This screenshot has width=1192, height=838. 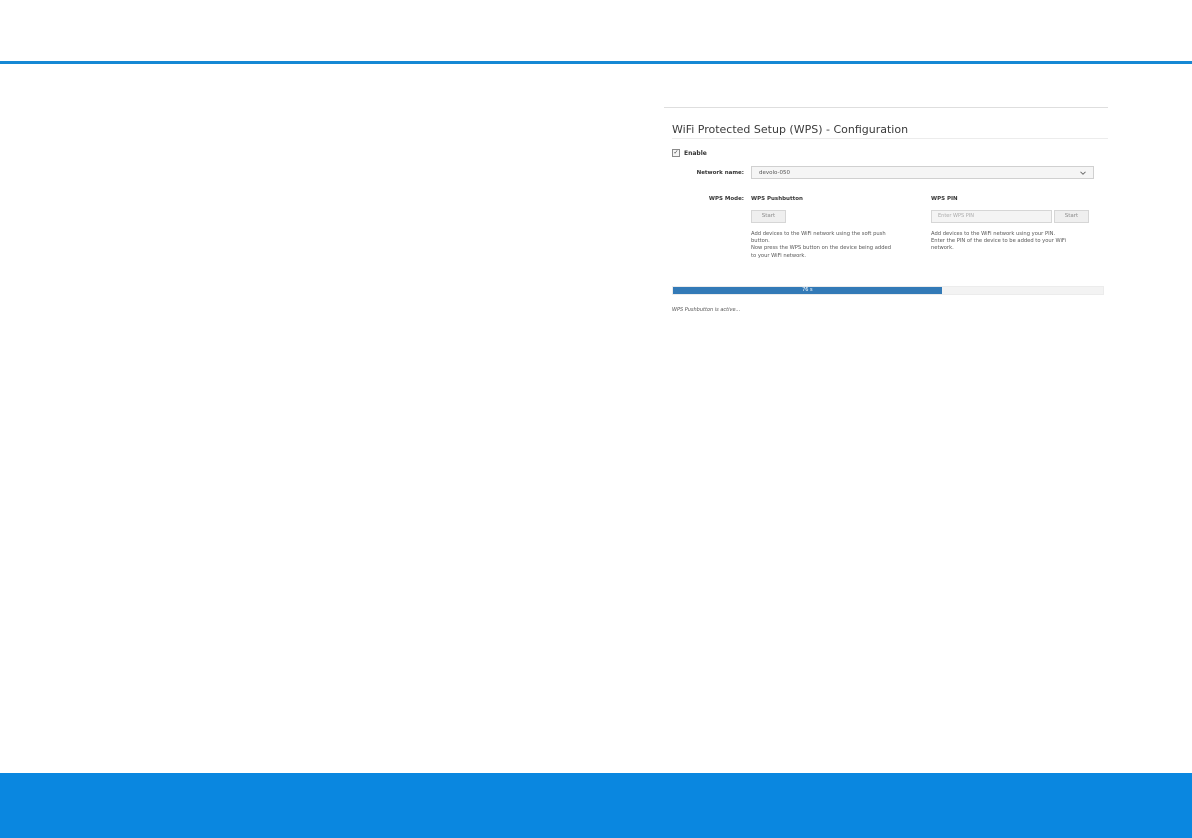 I want to click on enable-label: Enable, so click(x=695, y=153).